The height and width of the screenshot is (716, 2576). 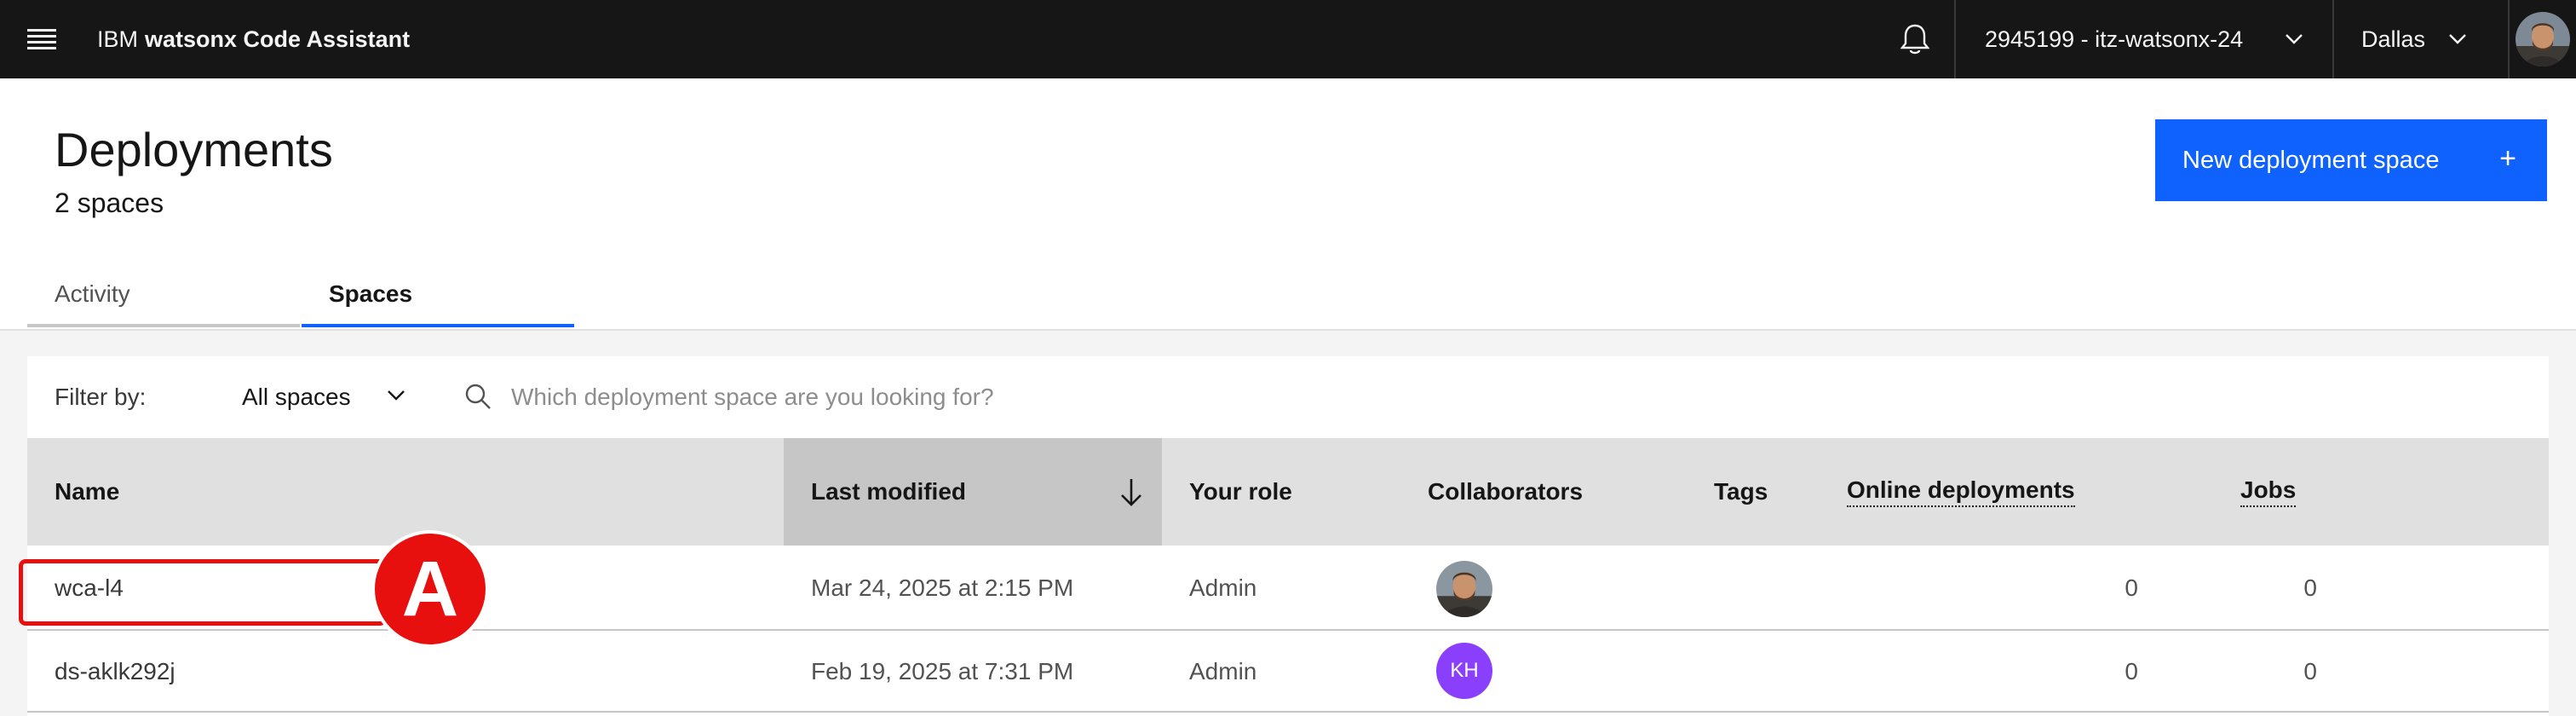 I want to click on new-deployment-space-label: New deployment space, so click(x=2311, y=160).